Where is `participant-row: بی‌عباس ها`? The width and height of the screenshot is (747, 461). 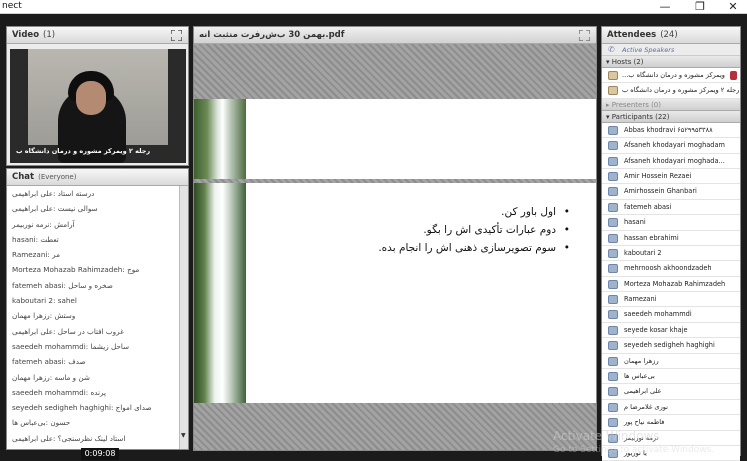
participant-row: بی‌عباس ها is located at coordinates (671, 377).